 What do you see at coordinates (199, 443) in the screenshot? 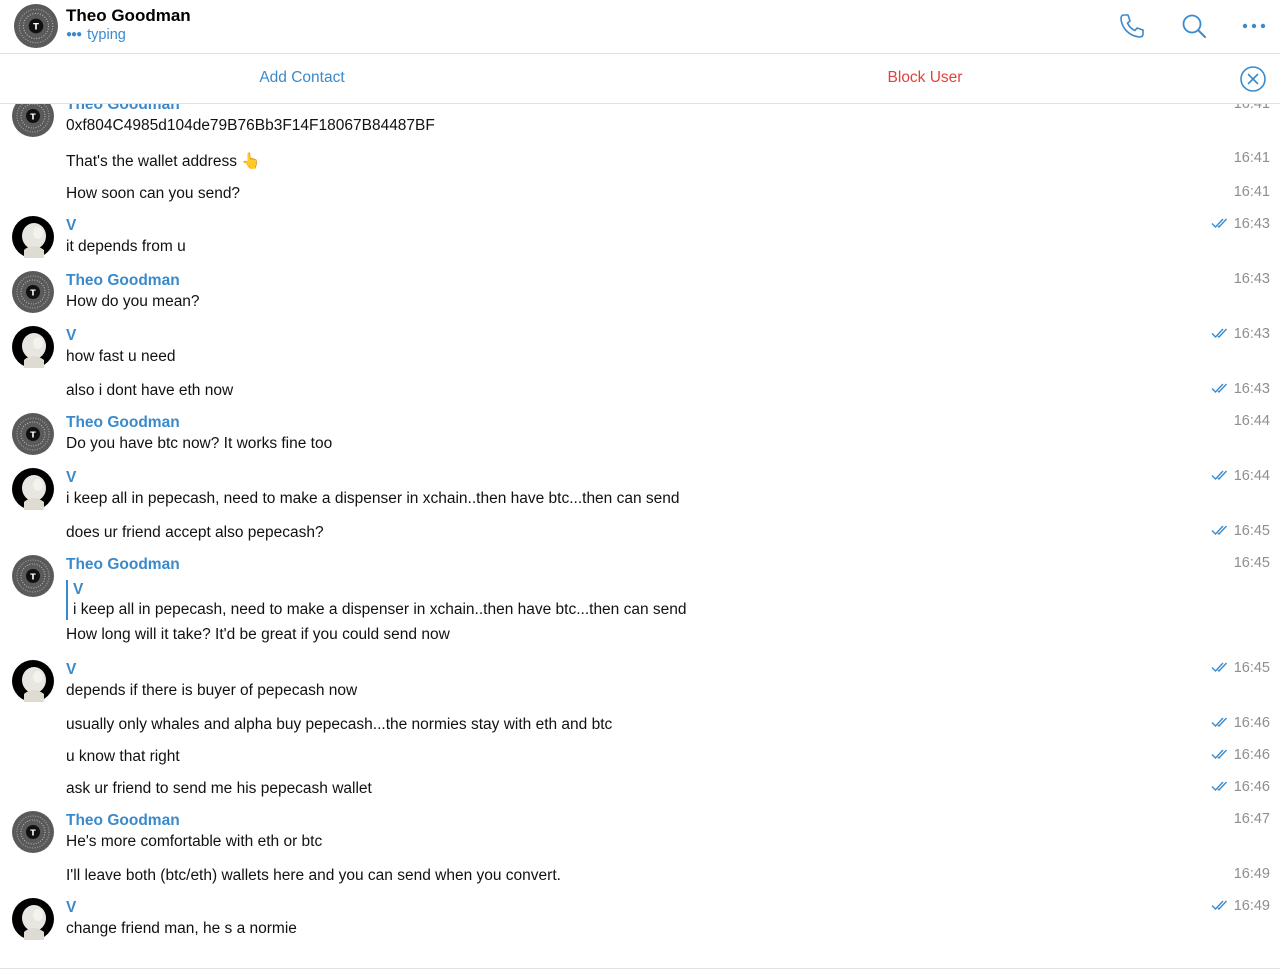
I see `message-text: Do you have btc now? It works fine too` at bounding box center [199, 443].